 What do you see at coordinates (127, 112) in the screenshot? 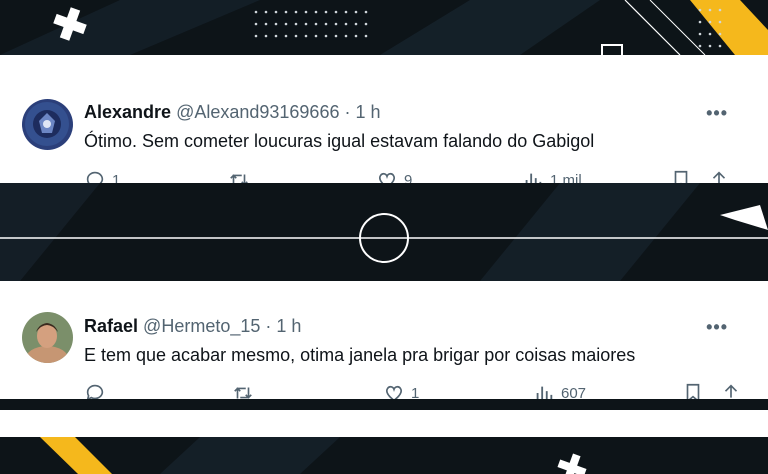
I see `author-name: Alexandre` at bounding box center [127, 112].